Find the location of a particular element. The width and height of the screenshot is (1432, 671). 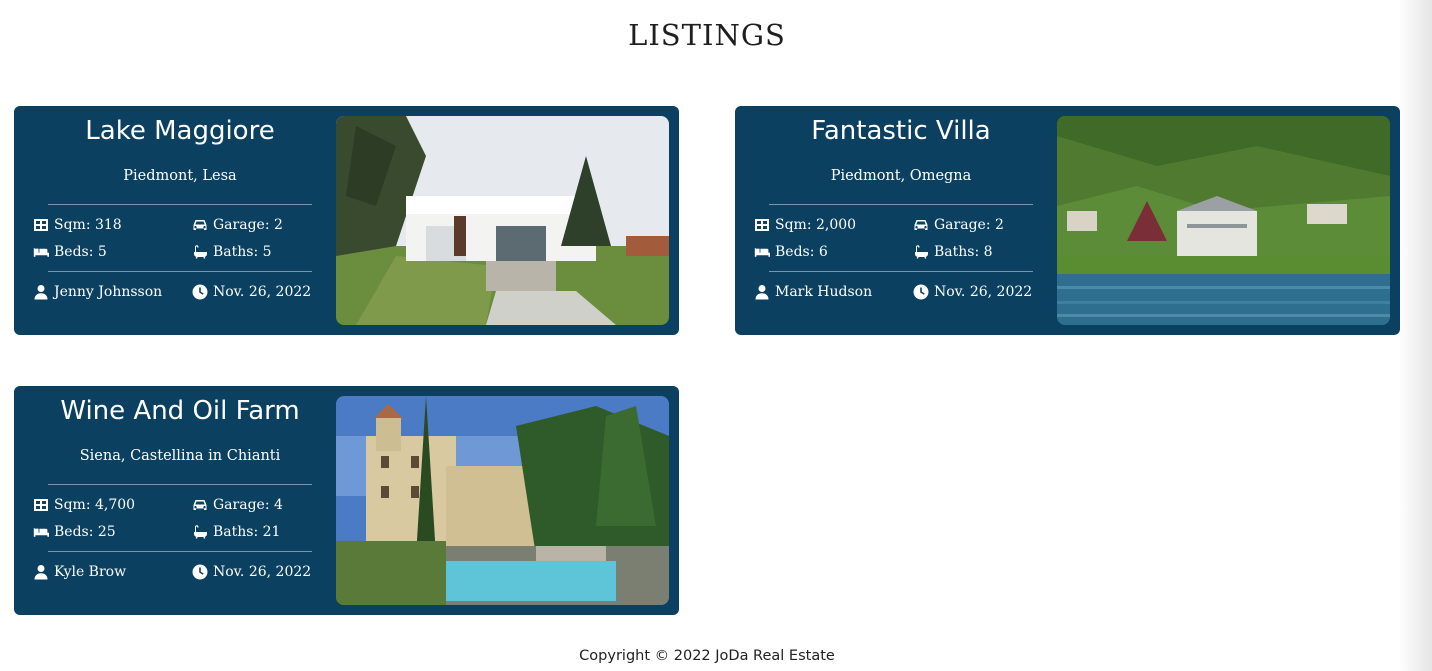

sqm-value: Sqm: 4,700 is located at coordinates (95, 505).